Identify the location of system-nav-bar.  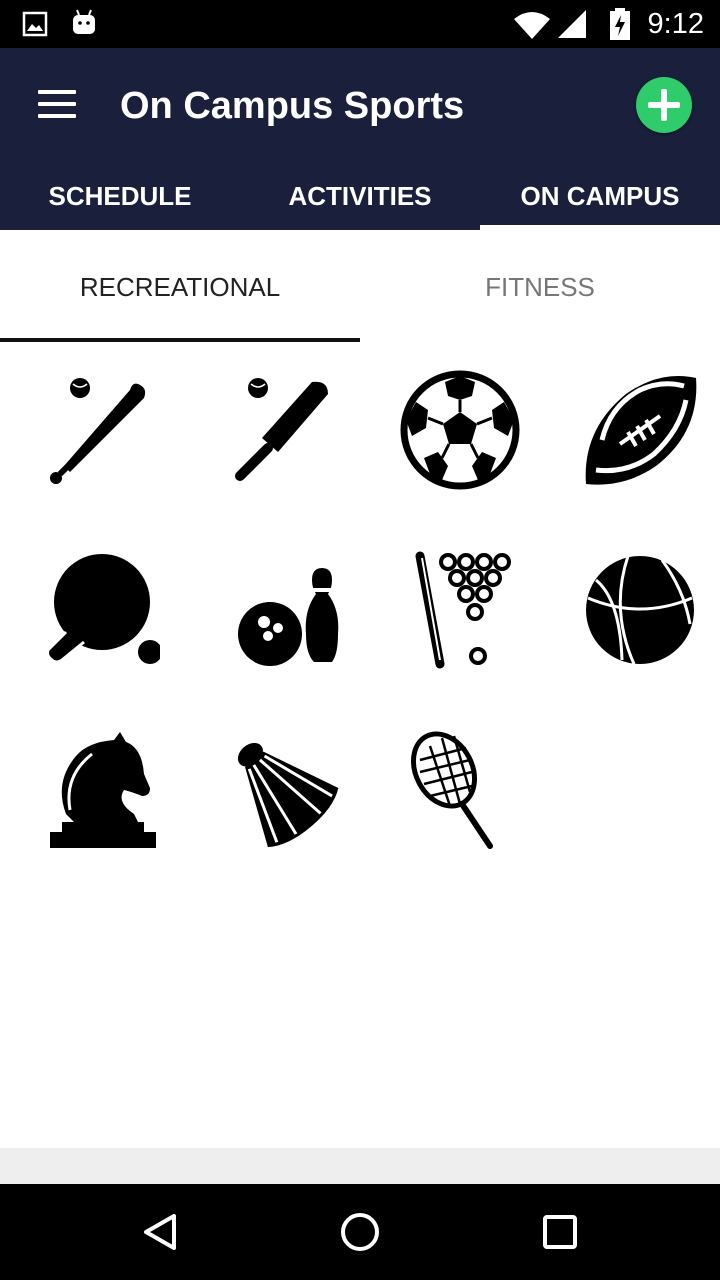
(360, 1232).